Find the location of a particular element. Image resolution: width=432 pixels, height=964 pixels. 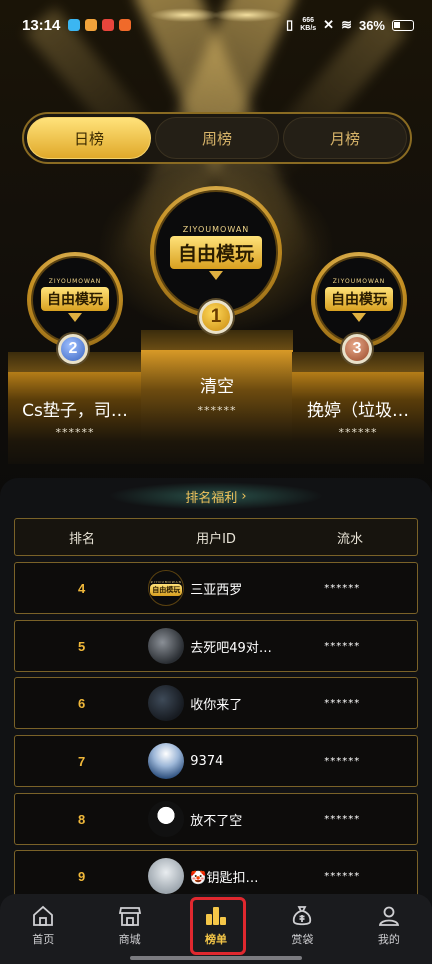

tab-daily: 日榜 is located at coordinates (89, 138).